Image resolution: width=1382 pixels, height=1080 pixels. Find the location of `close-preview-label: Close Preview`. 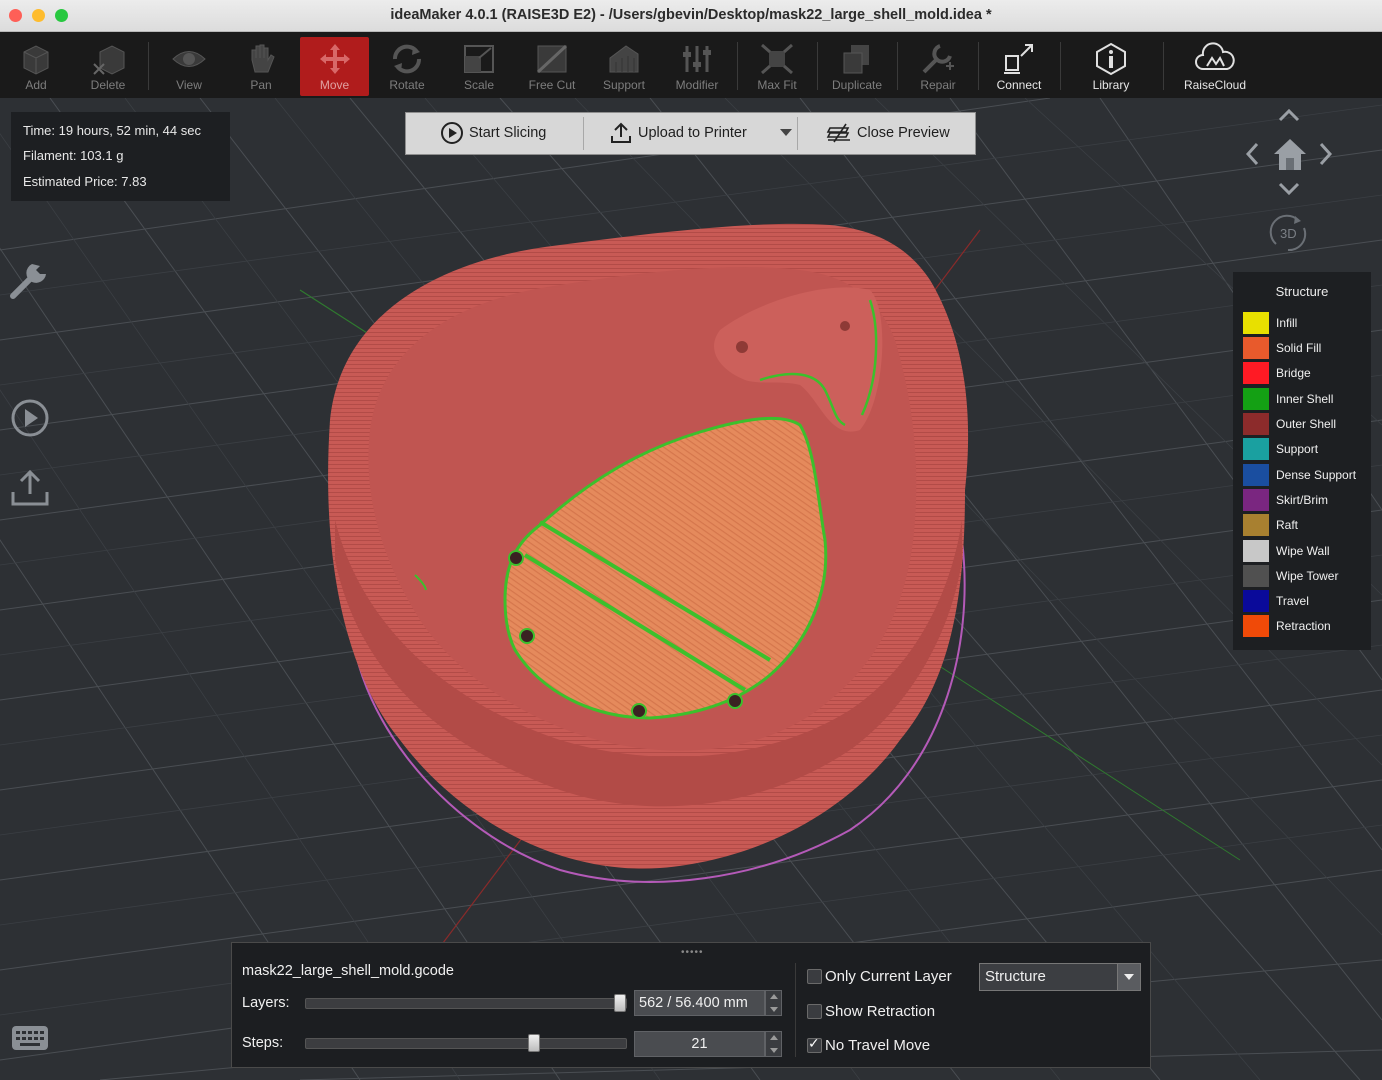

close-preview-label: Close Preview is located at coordinates (903, 133).